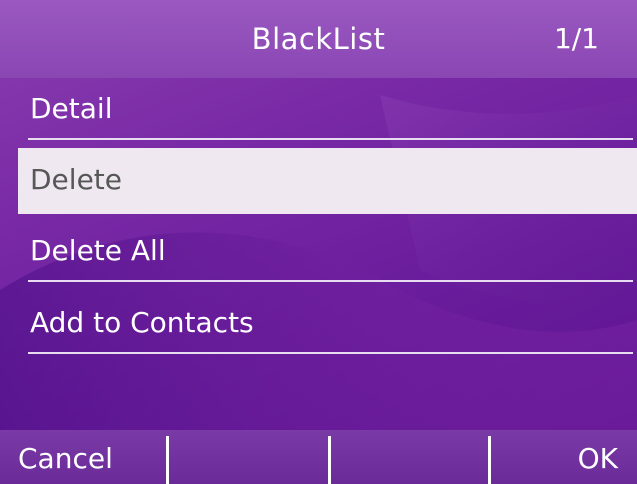 The height and width of the screenshot is (484, 637). I want to click on menu-item-label: Add to Contacts, so click(142, 322).